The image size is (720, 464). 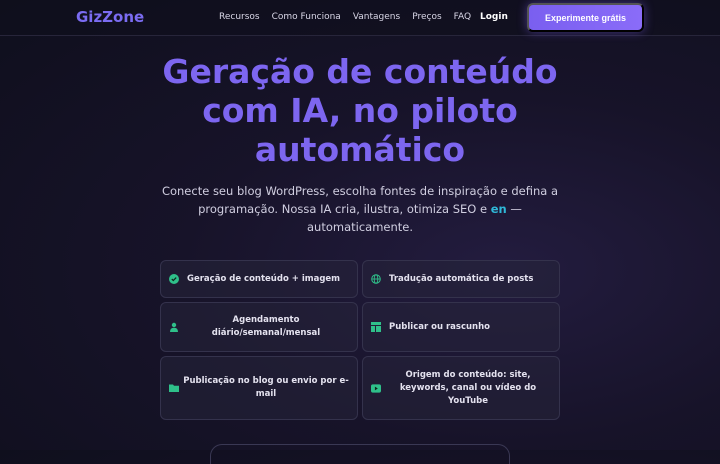 What do you see at coordinates (376, 17) in the screenshot?
I see `nav-link-vantagens: Vantagens` at bounding box center [376, 17].